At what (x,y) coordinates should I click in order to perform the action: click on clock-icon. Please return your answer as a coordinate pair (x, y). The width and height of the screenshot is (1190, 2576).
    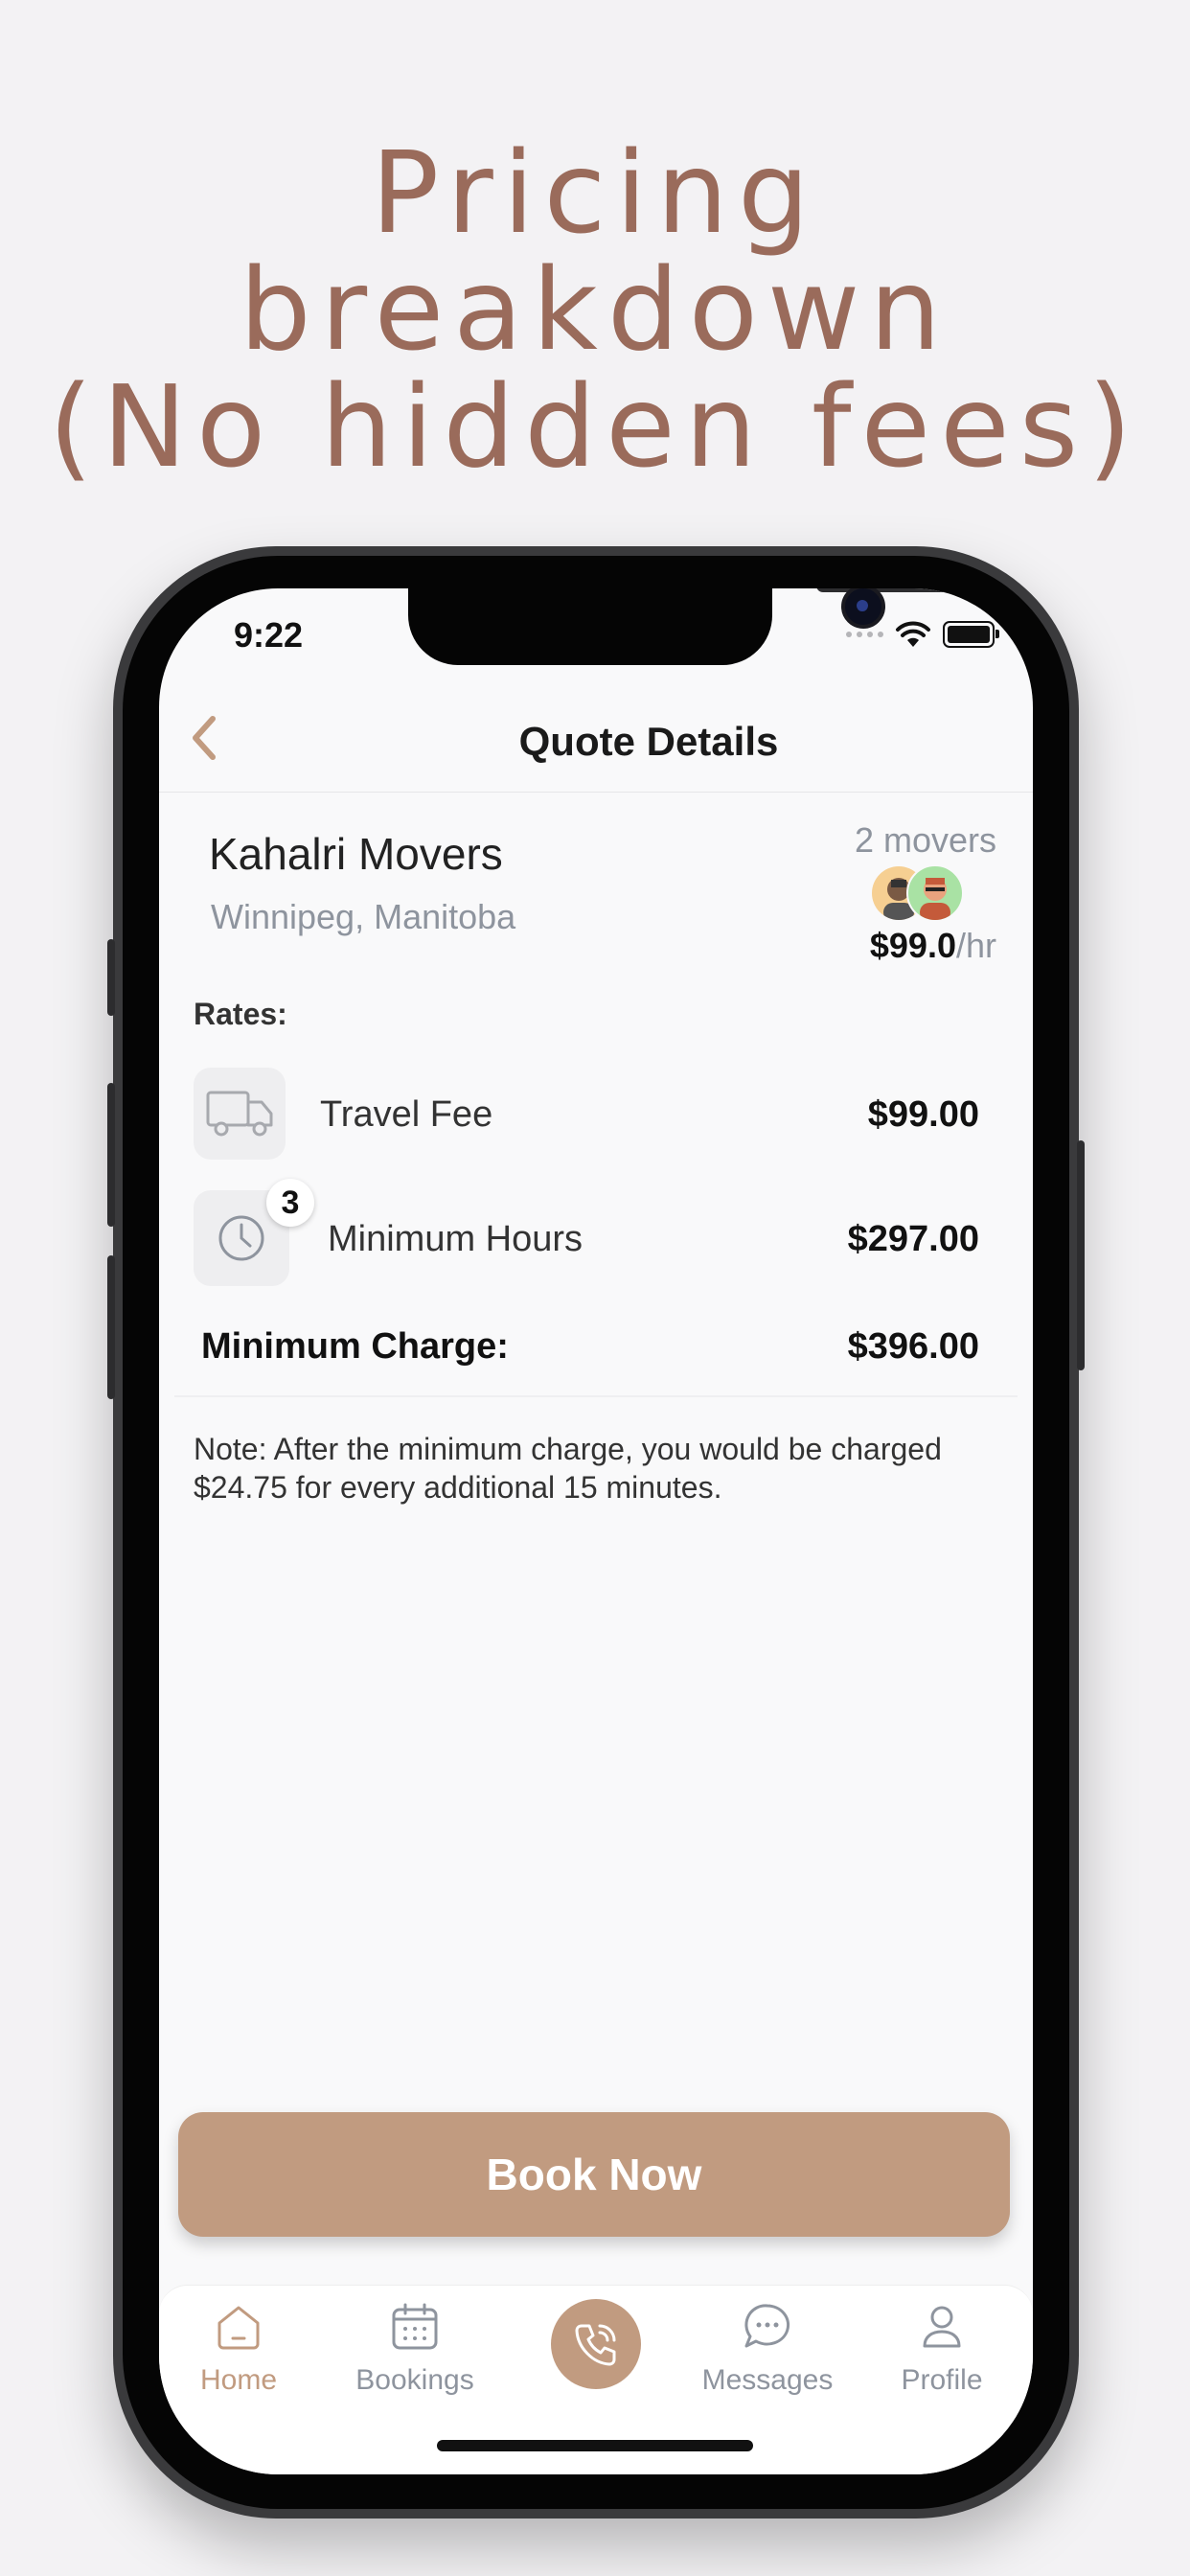
    Looking at the image, I should click on (241, 1238).